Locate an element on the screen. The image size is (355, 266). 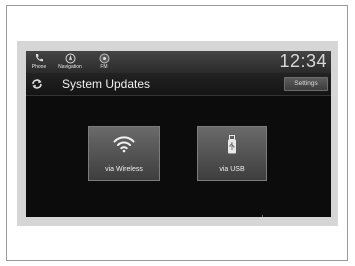
via-usb-button: via USB is located at coordinates (232, 153).